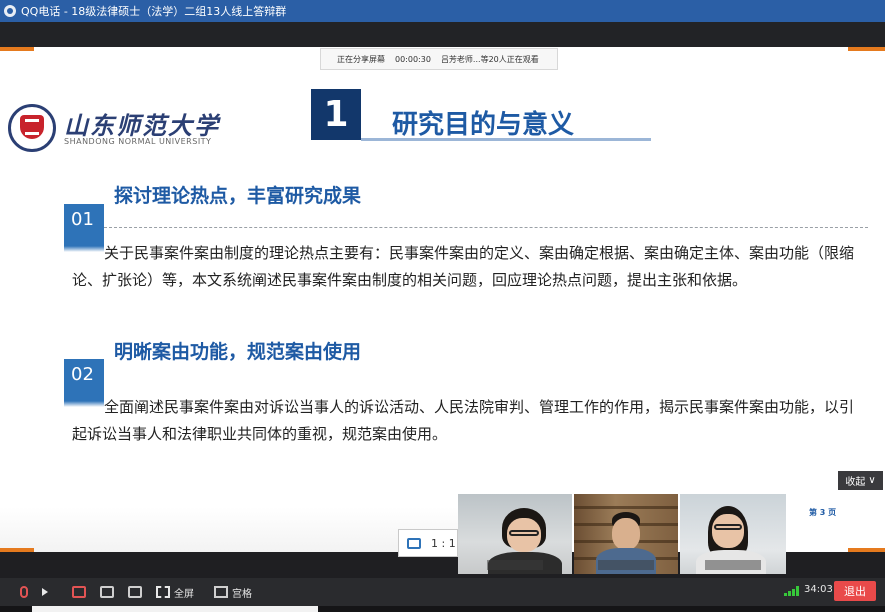  Describe the element at coordinates (154, 11) in the screenshot. I see `window-title: QQ电话 - 18级法律硕士（法学）二组13人线上答辩群` at that location.